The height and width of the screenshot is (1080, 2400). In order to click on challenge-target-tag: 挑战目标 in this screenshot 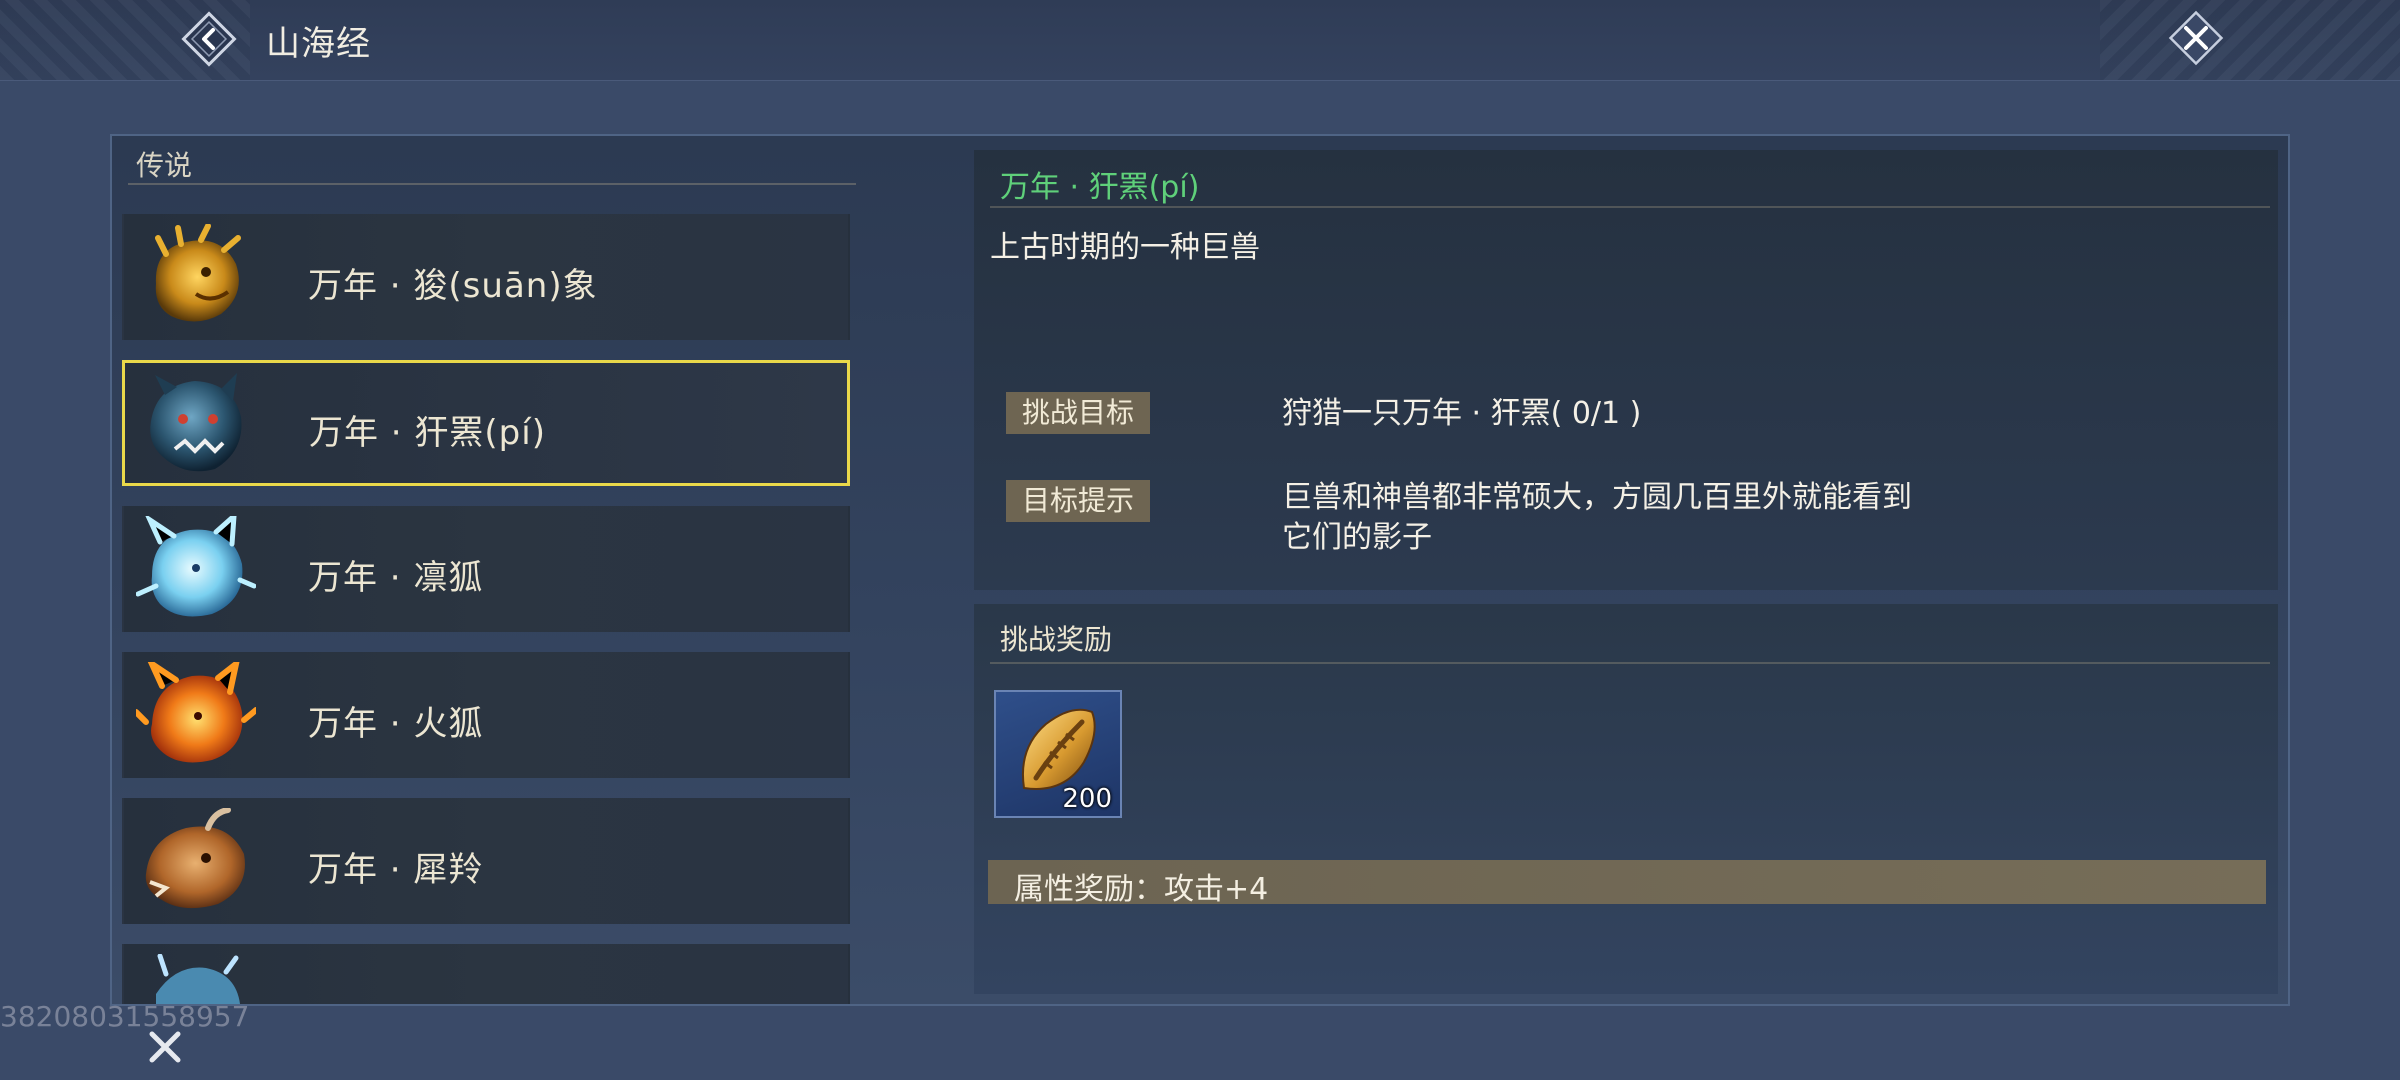, I will do `click(1078, 413)`.